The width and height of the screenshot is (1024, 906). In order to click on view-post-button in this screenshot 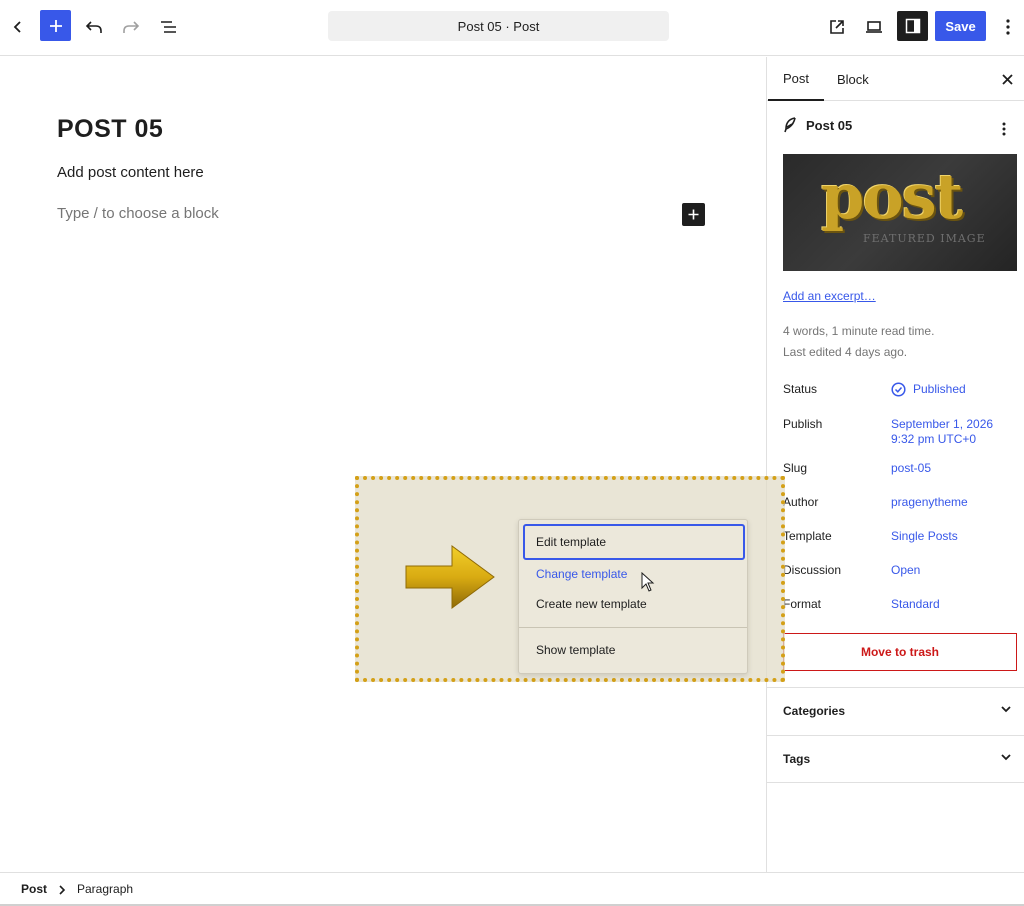, I will do `click(837, 27)`.